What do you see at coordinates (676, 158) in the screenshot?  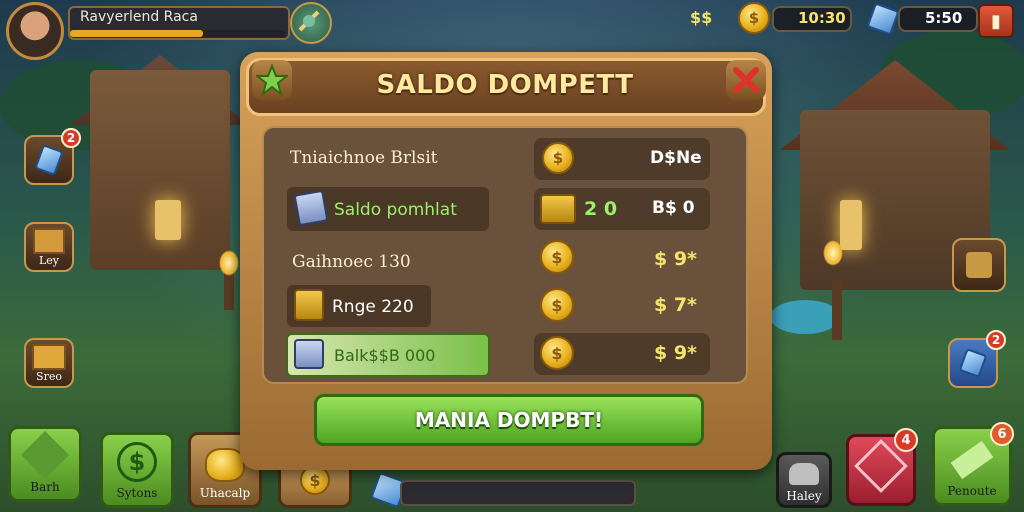 I see `row-value: D$Ne` at bounding box center [676, 158].